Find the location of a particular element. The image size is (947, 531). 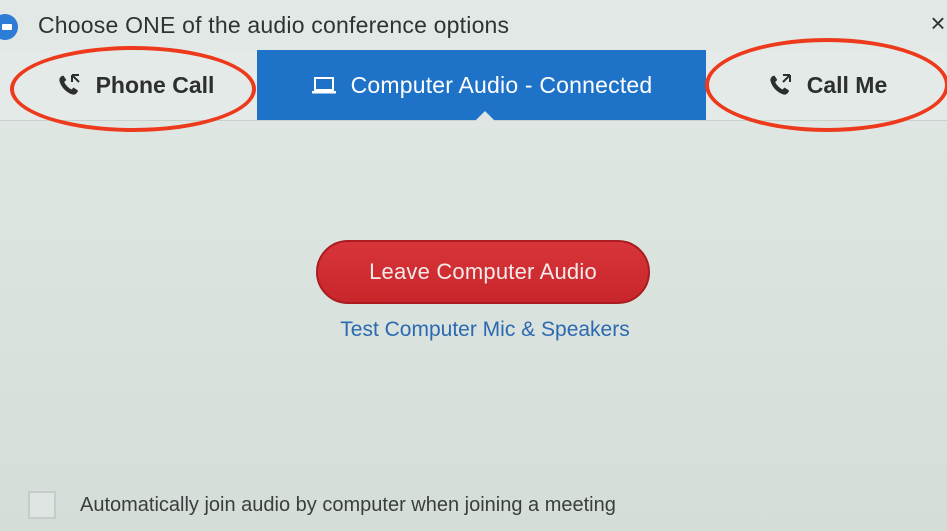

tab-computer-audio: Computer Audio - Connected is located at coordinates (481, 85).